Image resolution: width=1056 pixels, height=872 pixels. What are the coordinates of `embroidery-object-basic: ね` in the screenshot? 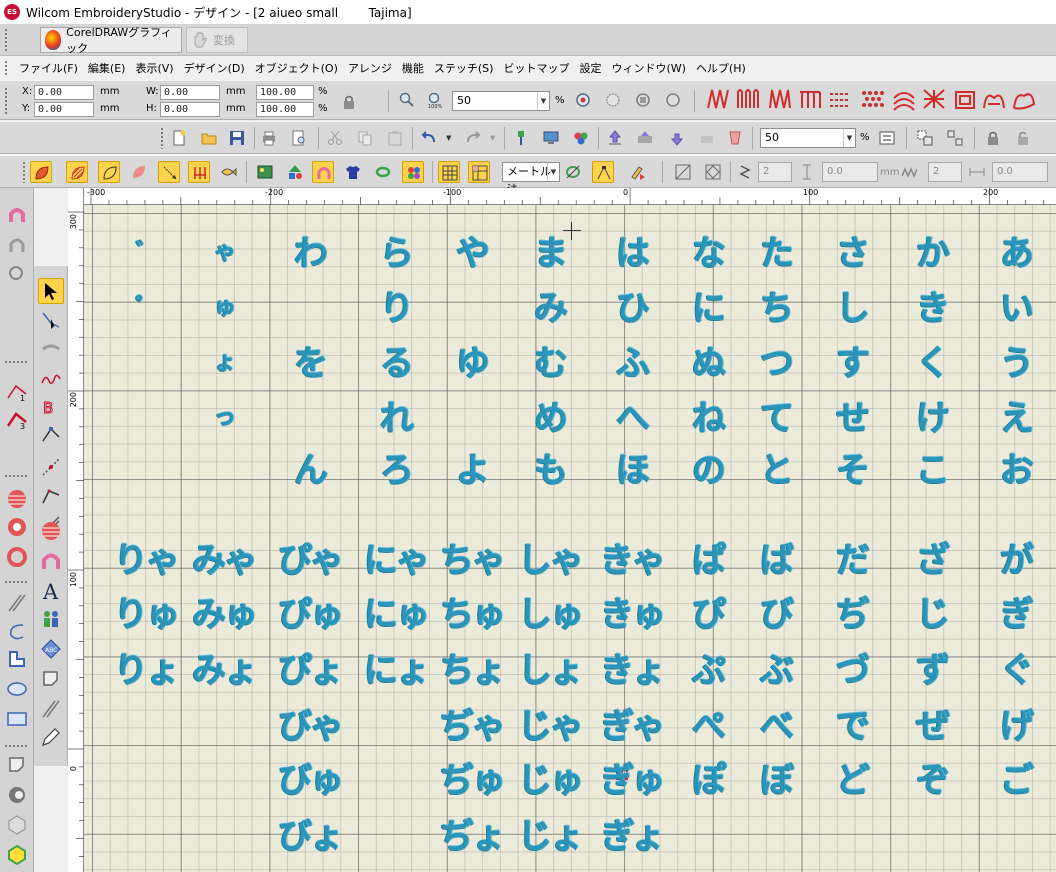 It's located at (709, 415).